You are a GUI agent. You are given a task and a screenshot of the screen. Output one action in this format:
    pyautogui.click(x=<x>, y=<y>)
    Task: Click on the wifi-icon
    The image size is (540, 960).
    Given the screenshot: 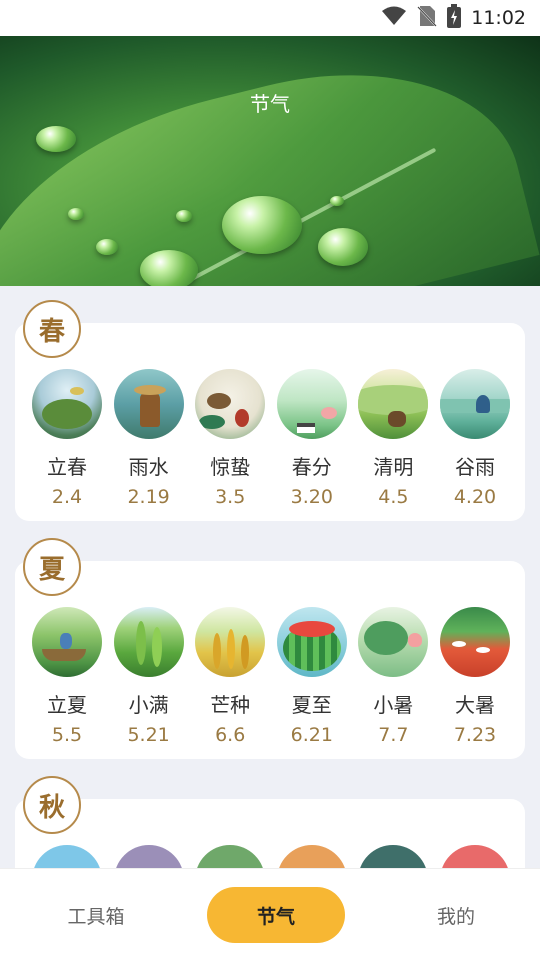 What is the action you would take?
    pyautogui.click(x=394, y=18)
    